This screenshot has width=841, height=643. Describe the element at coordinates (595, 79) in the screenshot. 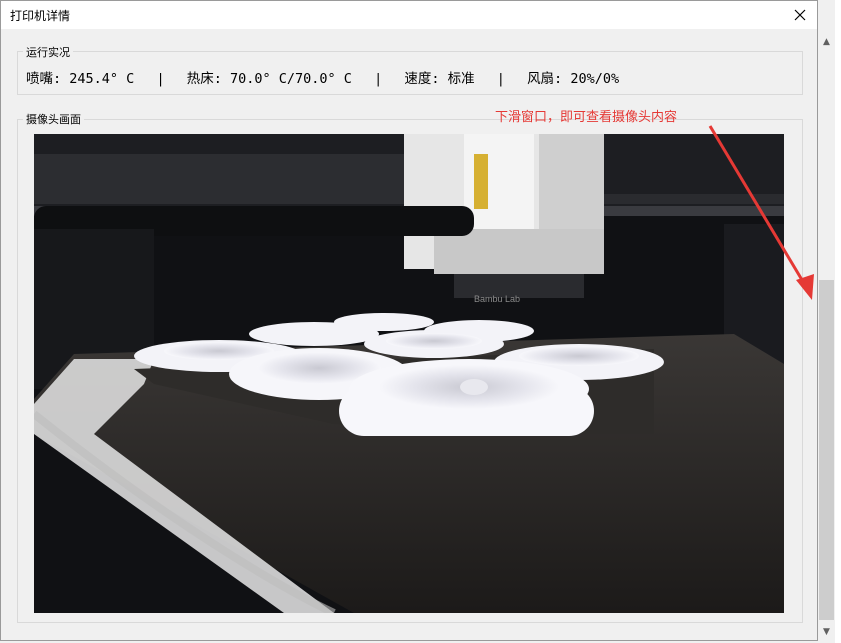

I see `fan-value: 20%/0%` at that location.